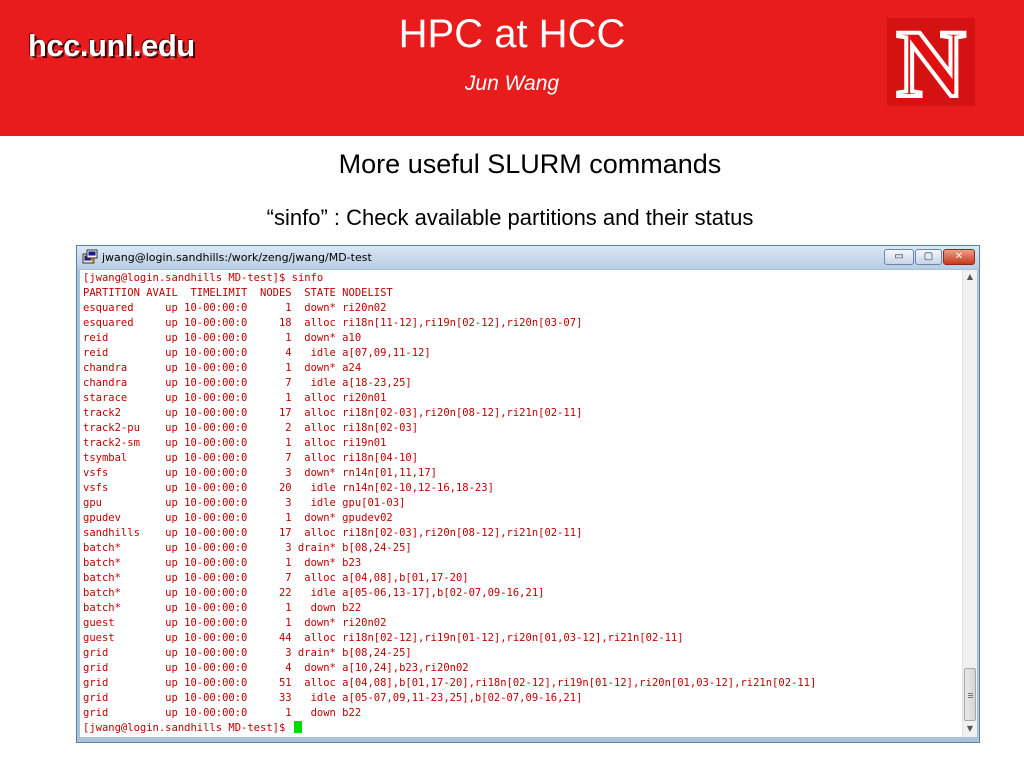 The width and height of the screenshot is (1024, 768). Describe the element at coordinates (235, 443) in the screenshot. I see `table-row: track2-sm up 10-00:00:0 1 alloc ri19n01` at that location.